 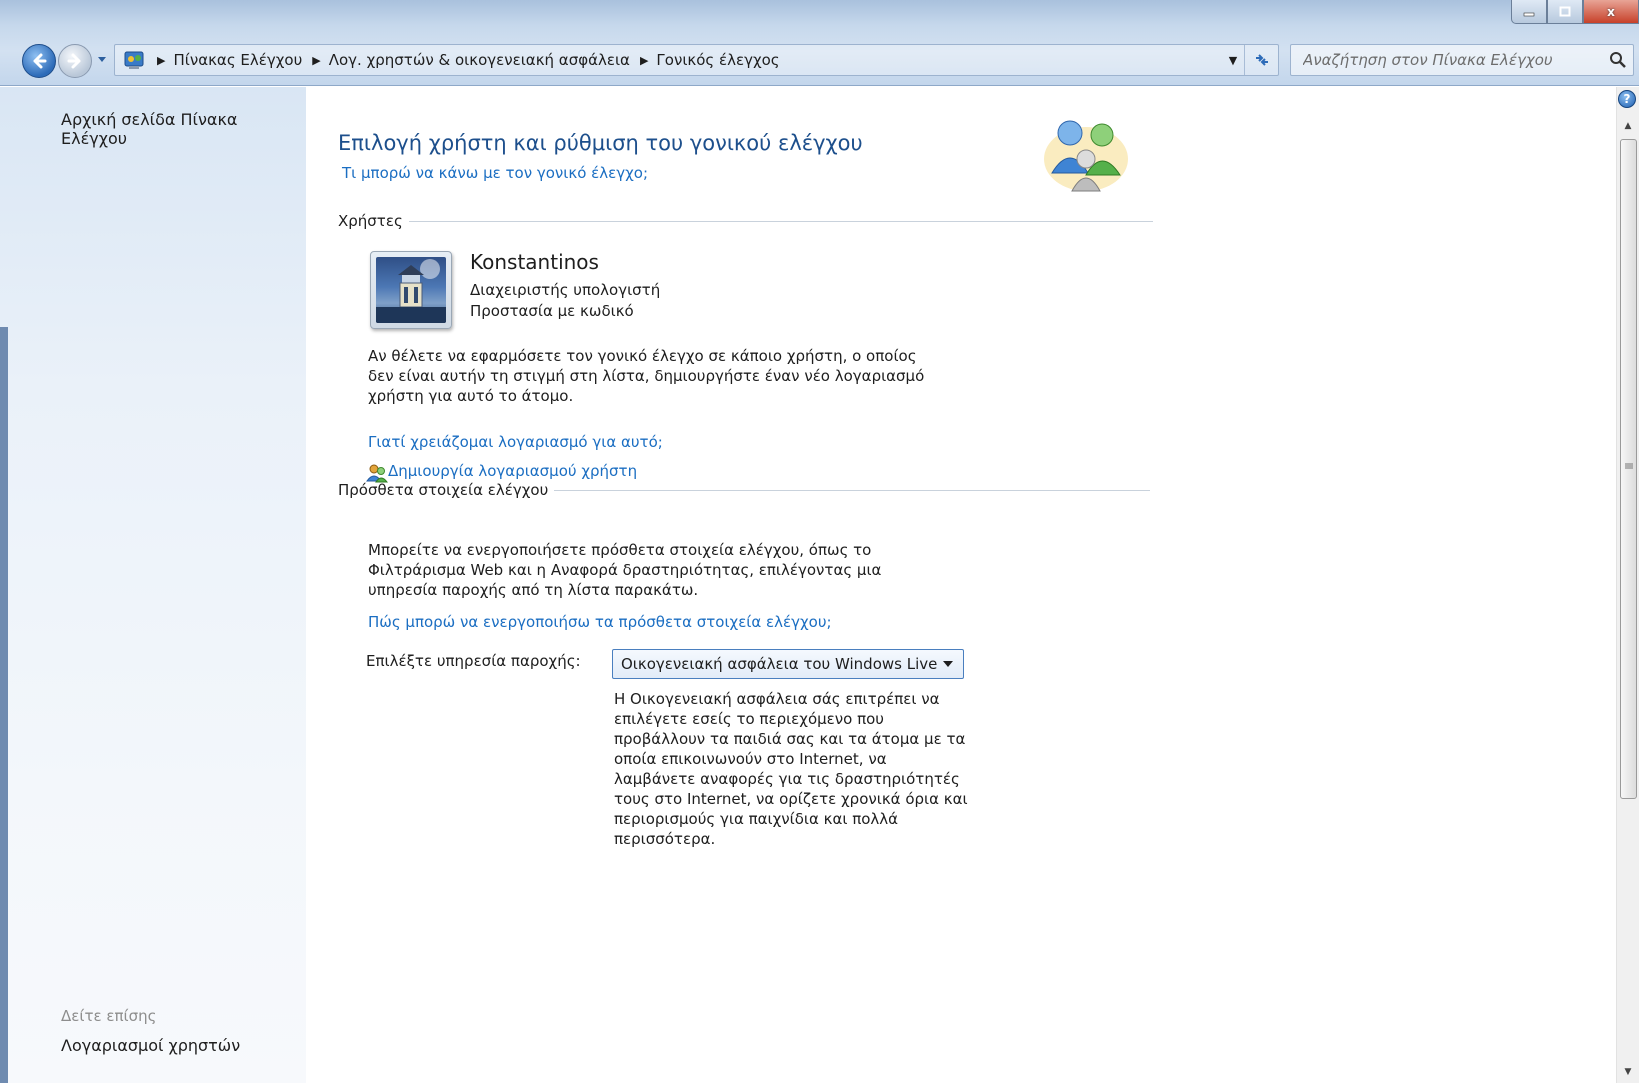 I want to click on user-avatar-lighthouse, so click(x=411, y=290).